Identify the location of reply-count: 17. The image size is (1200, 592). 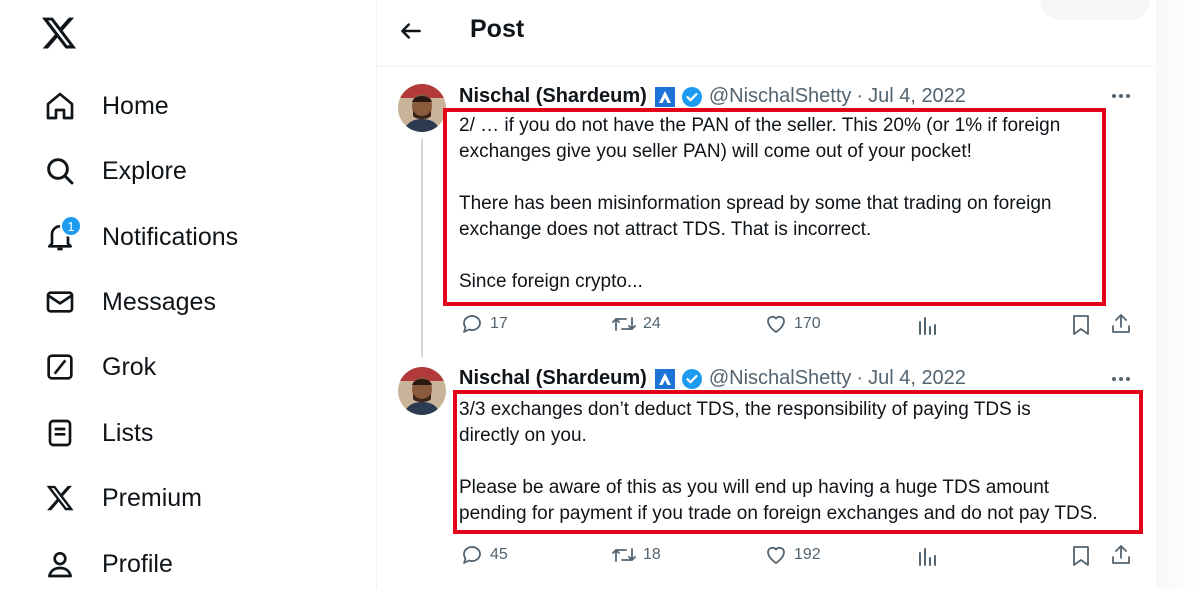
(499, 323).